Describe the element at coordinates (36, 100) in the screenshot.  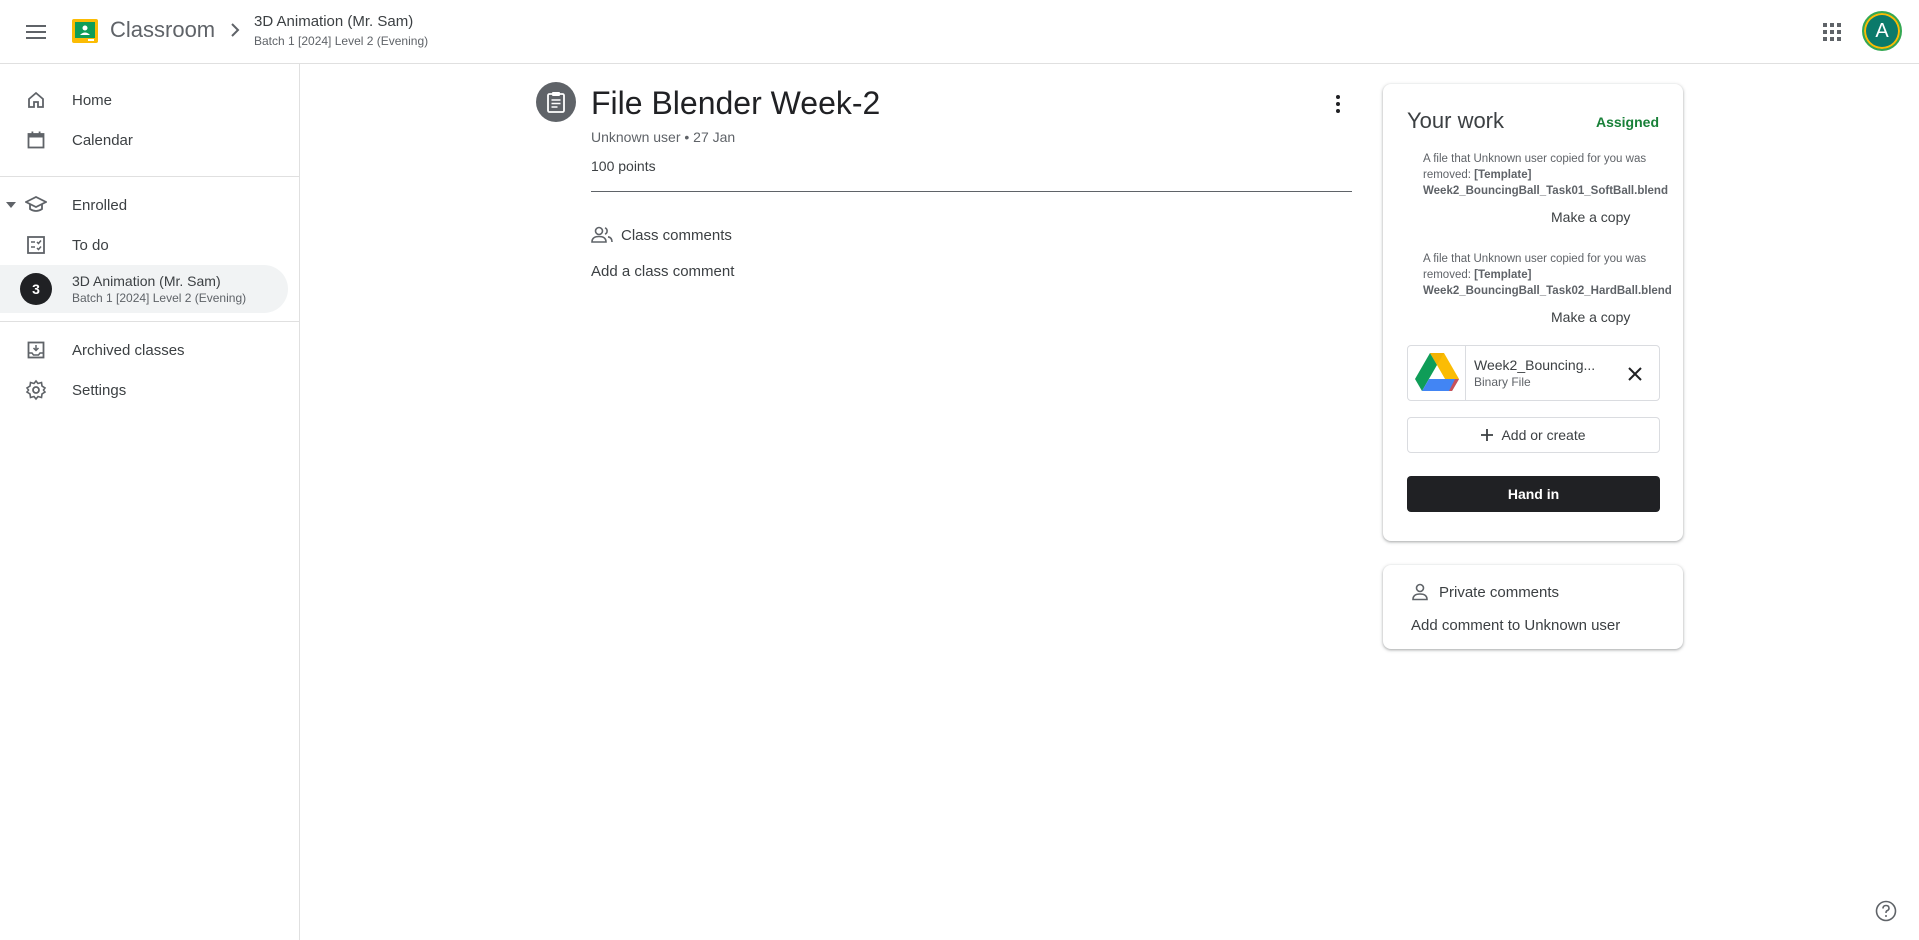
I see `home-icon` at that location.